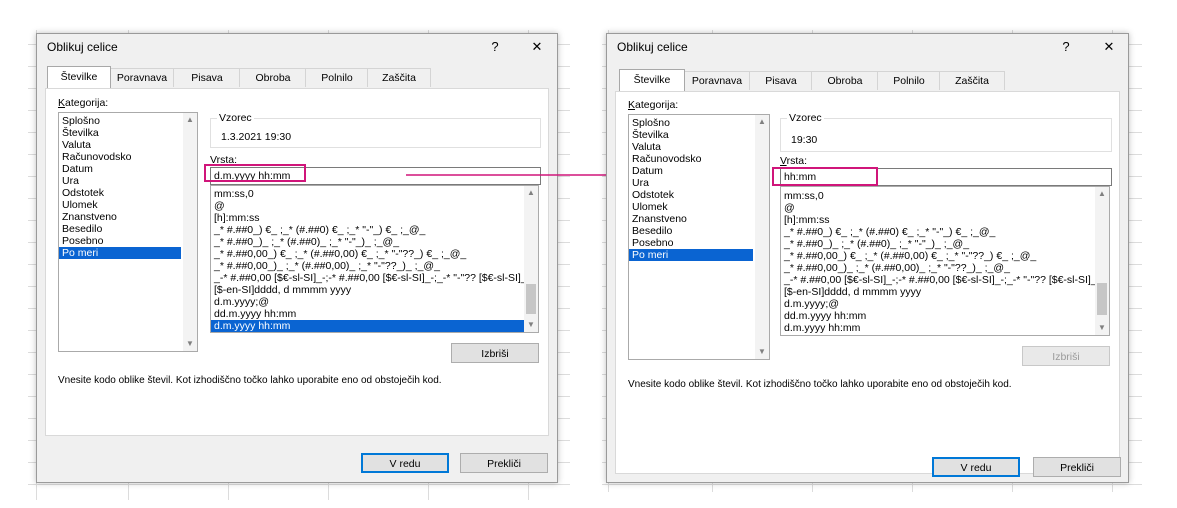 The width and height of the screenshot is (1177, 508). Describe the element at coordinates (945, 328) in the screenshot. I see `format-code-item: d.m.yyyy hh:mm` at that location.